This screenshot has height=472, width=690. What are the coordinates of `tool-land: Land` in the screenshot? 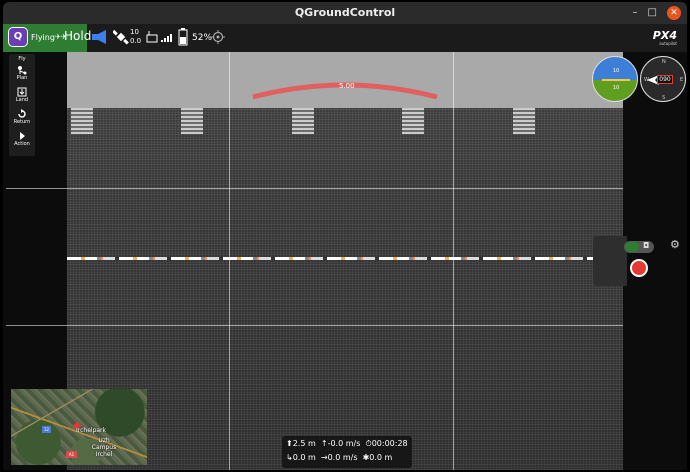 It's located at (22, 95).